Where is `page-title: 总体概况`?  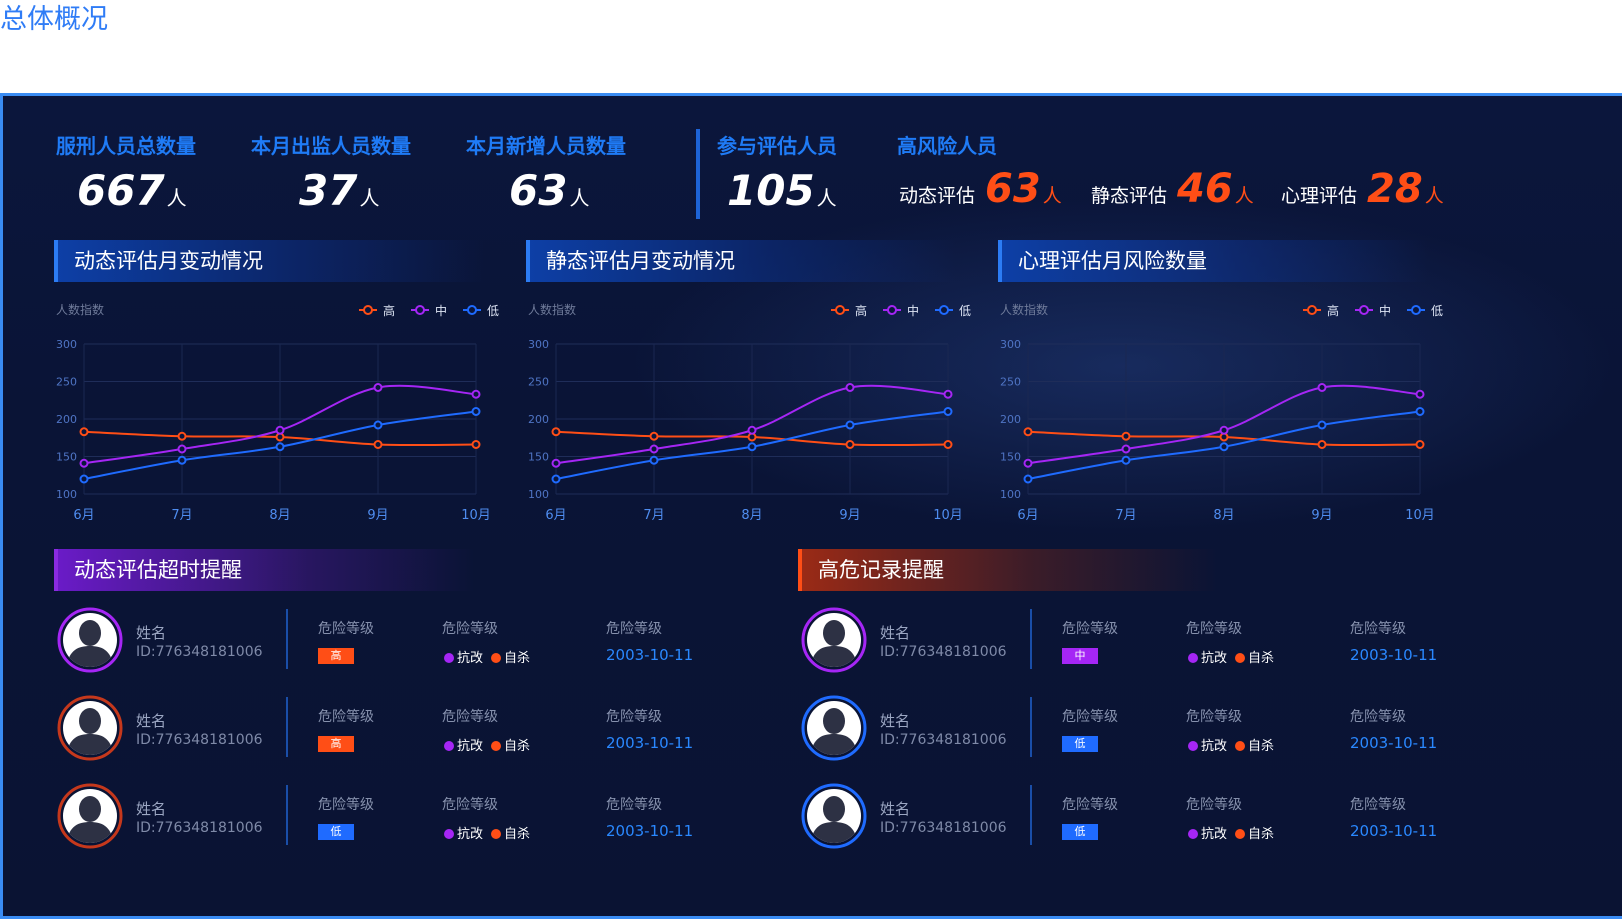
page-title: 总体概况 is located at coordinates (54, 19).